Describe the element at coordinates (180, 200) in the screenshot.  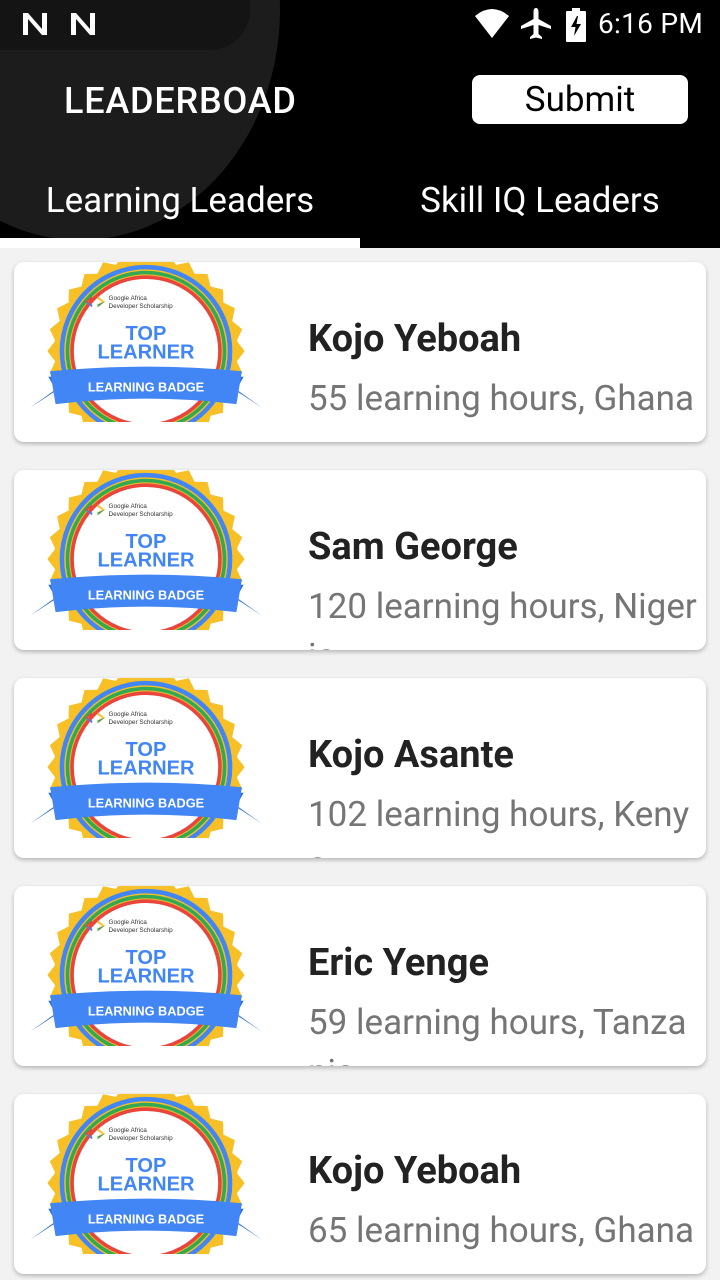
I see `tab-label: Learning Leaders` at that location.